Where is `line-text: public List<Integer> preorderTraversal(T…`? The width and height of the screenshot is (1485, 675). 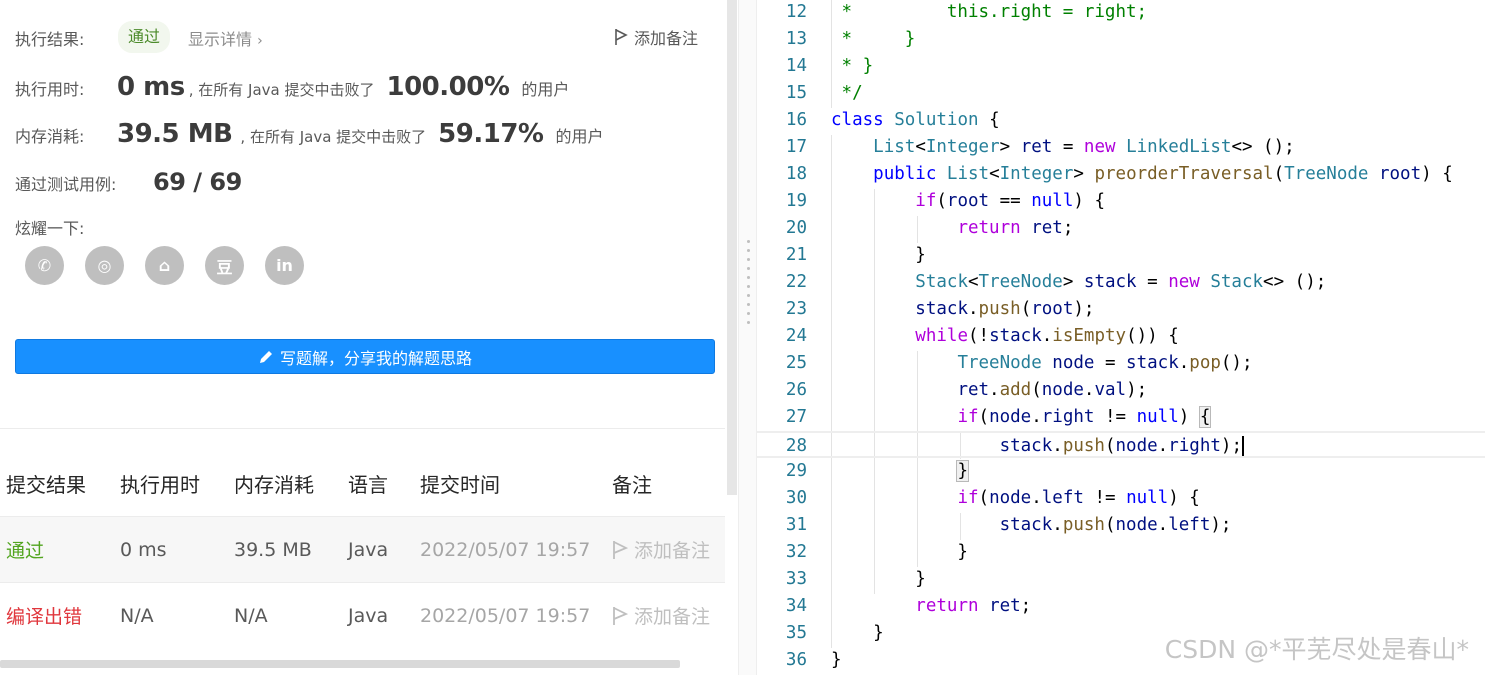 line-text: public List<Integer> preorderTraversal(T… is located at coordinates (1163, 174).